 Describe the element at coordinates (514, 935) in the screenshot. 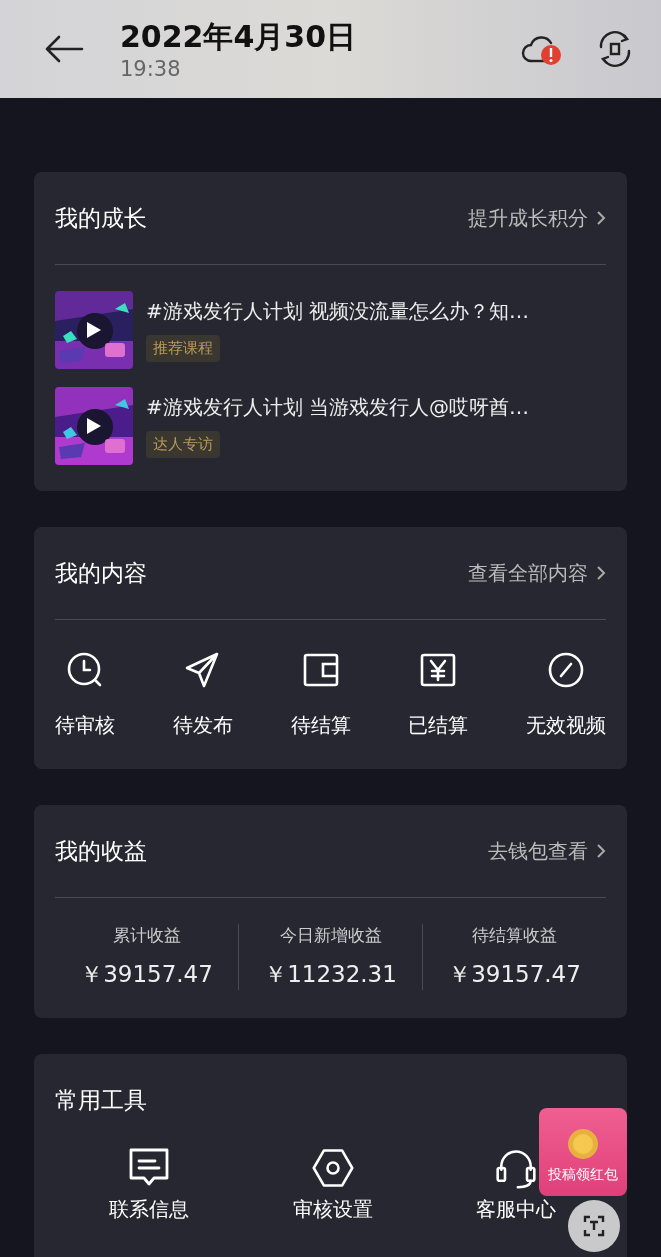

I see `stat-label: 待结算收益` at that location.